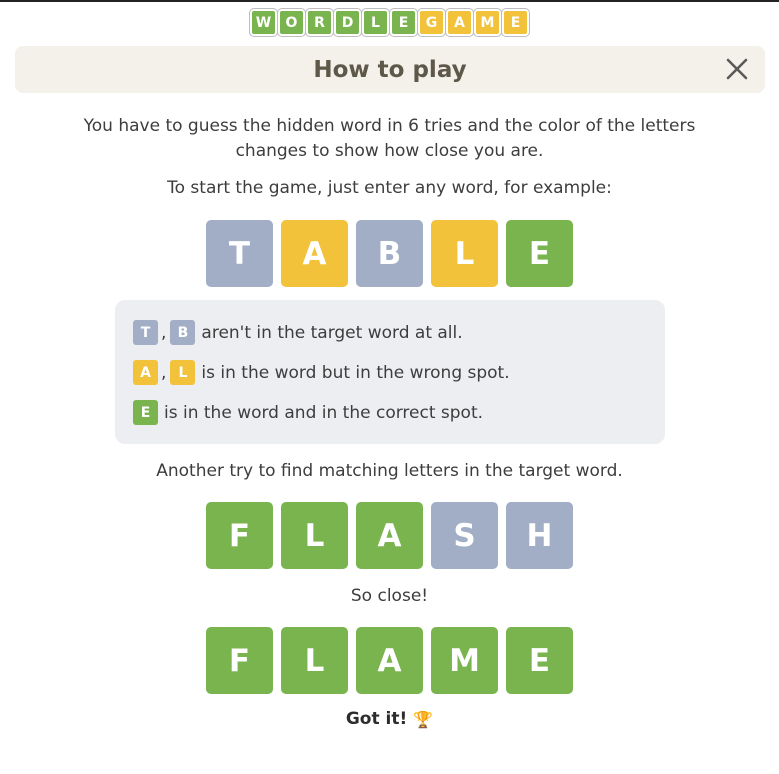 This screenshot has height=774, width=779. I want to click on trophy-icon: 🏆, so click(423, 719).